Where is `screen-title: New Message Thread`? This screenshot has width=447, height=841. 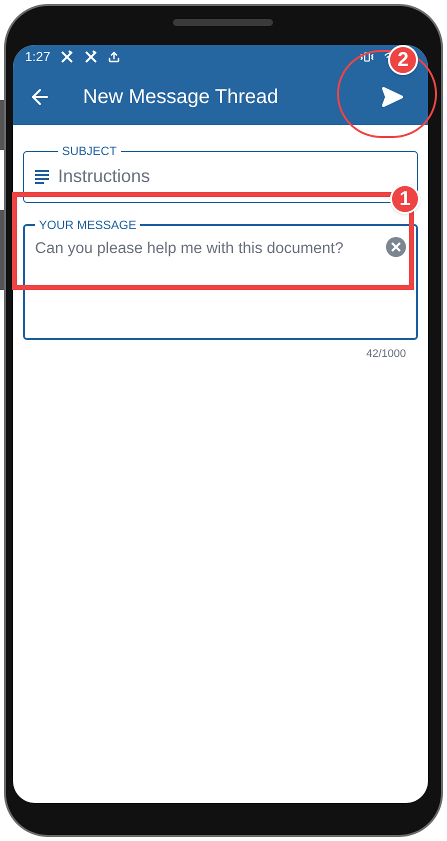 screen-title: New Message Thread is located at coordinates (181, 97).